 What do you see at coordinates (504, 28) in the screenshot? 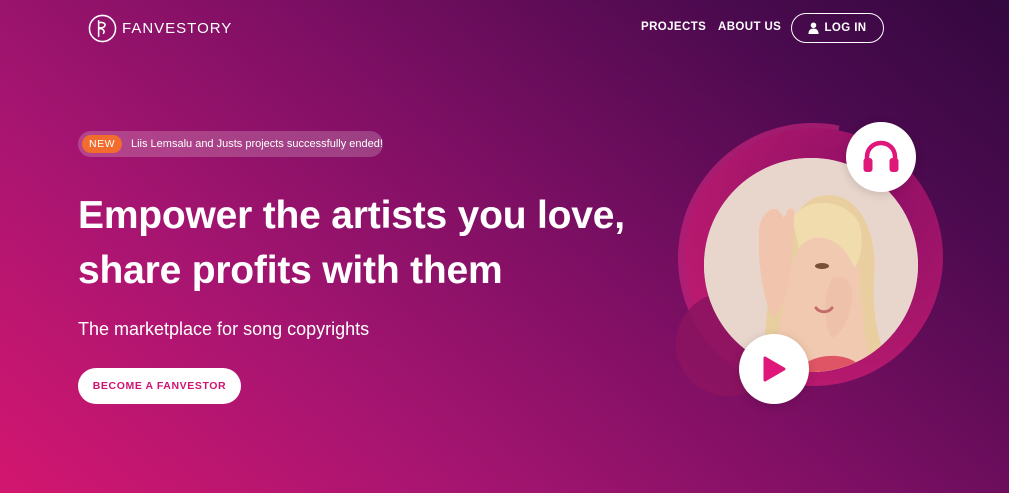
I see `top-navigation: FANVESTORY PROJECTS ABOUT US LOG IN` at bounding box center [504, 28].